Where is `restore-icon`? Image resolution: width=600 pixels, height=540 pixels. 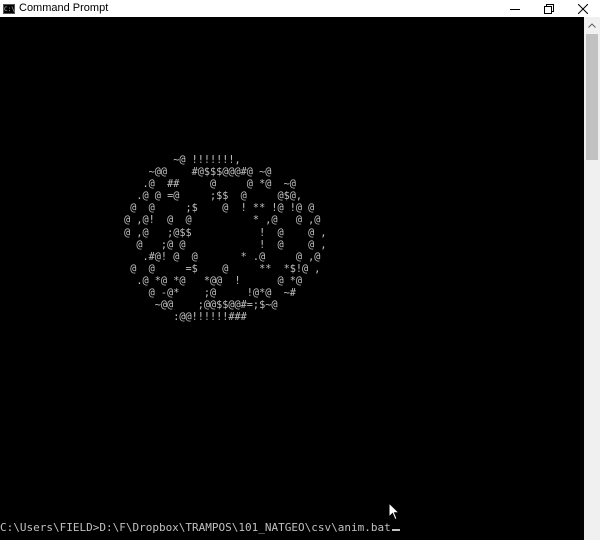 restore-icon is located at coordinates (549, 8).